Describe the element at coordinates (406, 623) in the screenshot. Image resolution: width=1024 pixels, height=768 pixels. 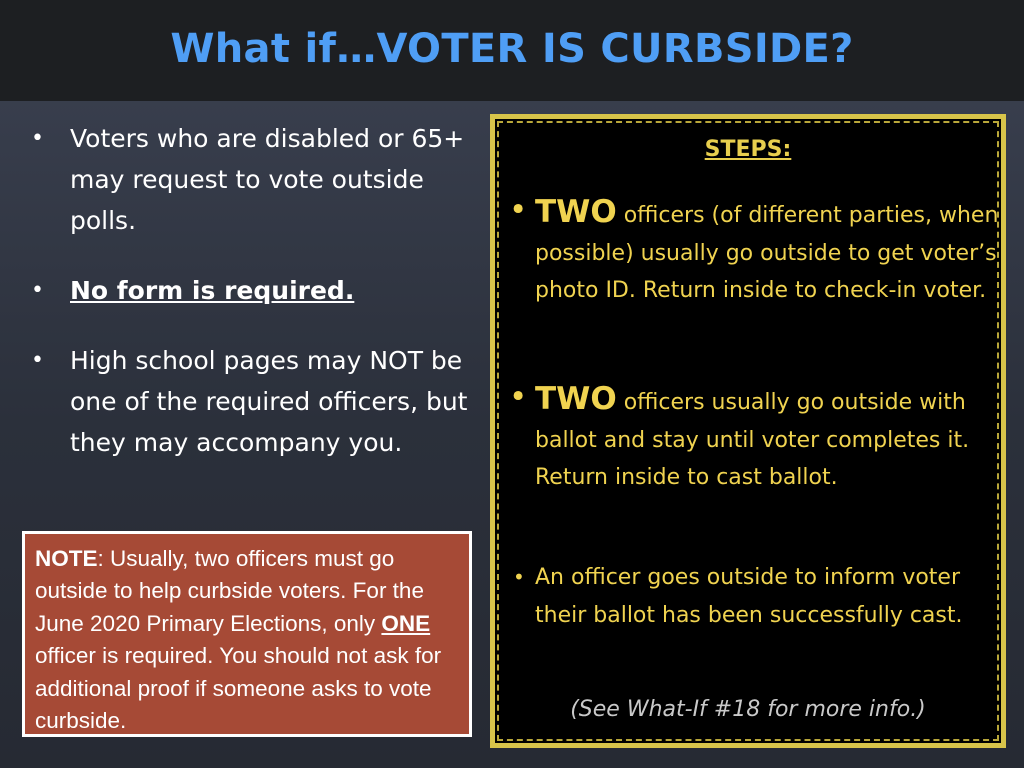
I see `note-emphasis: ONE` at that location.